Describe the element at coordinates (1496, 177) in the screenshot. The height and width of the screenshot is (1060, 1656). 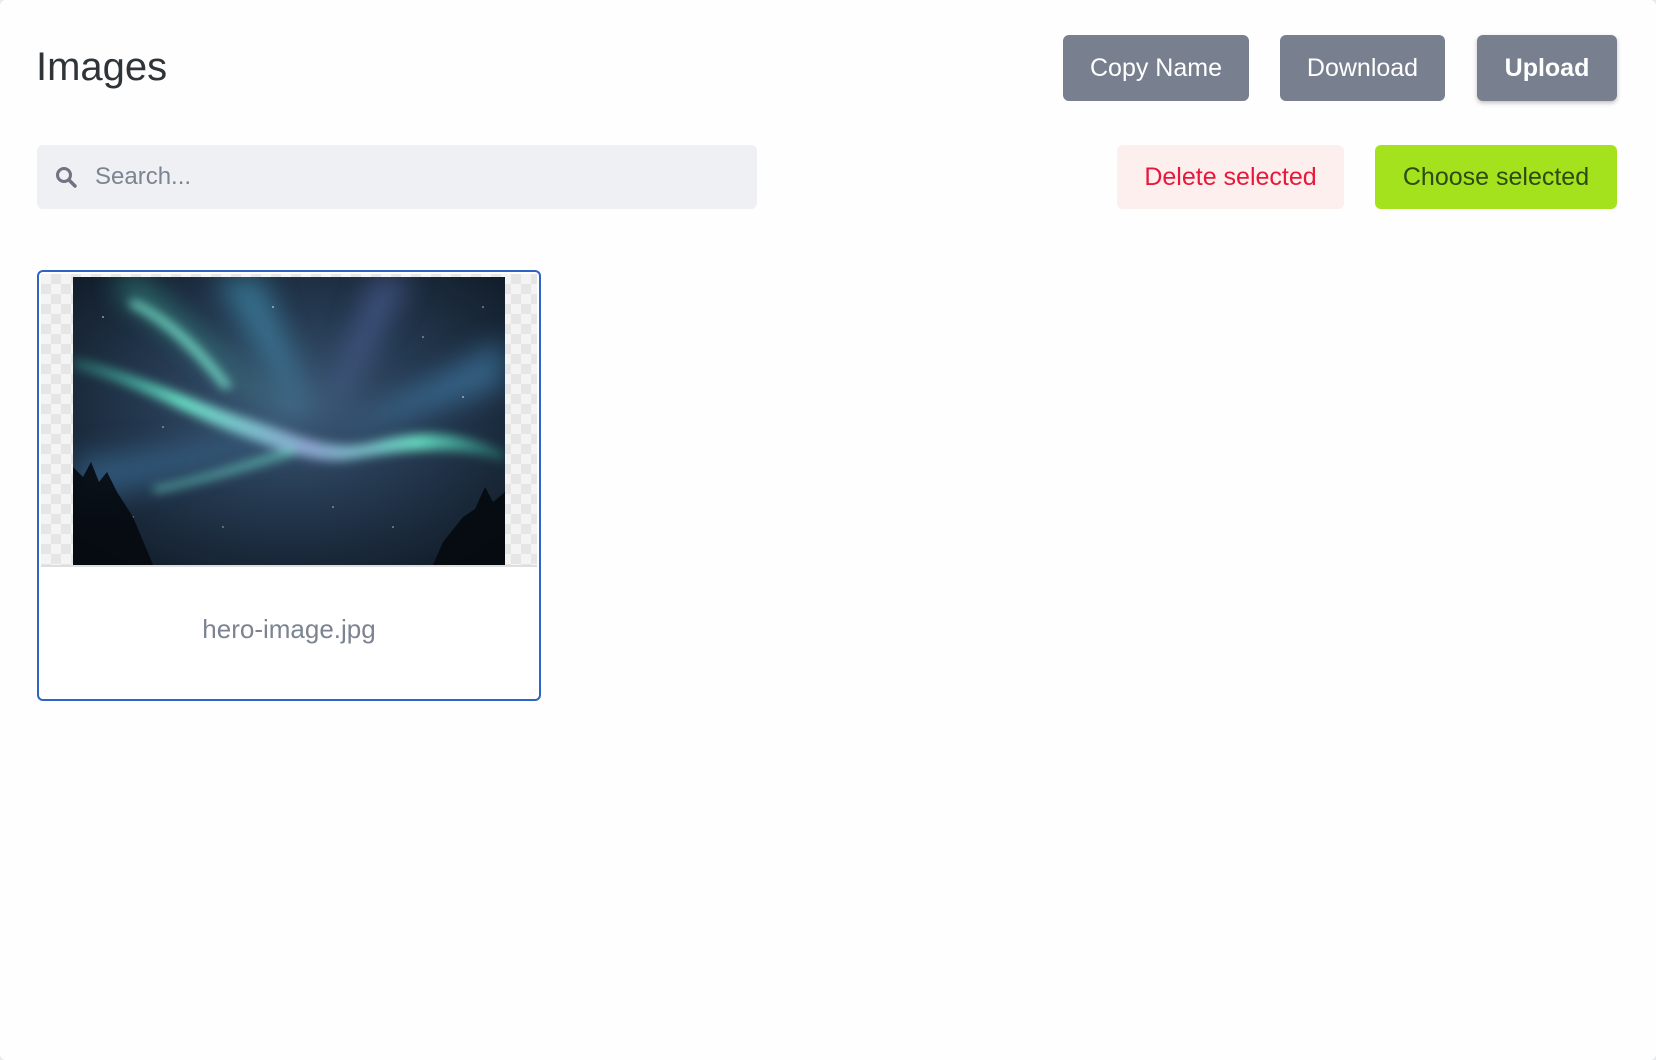
I see `choose-selected-button: Choose selected` at that location.